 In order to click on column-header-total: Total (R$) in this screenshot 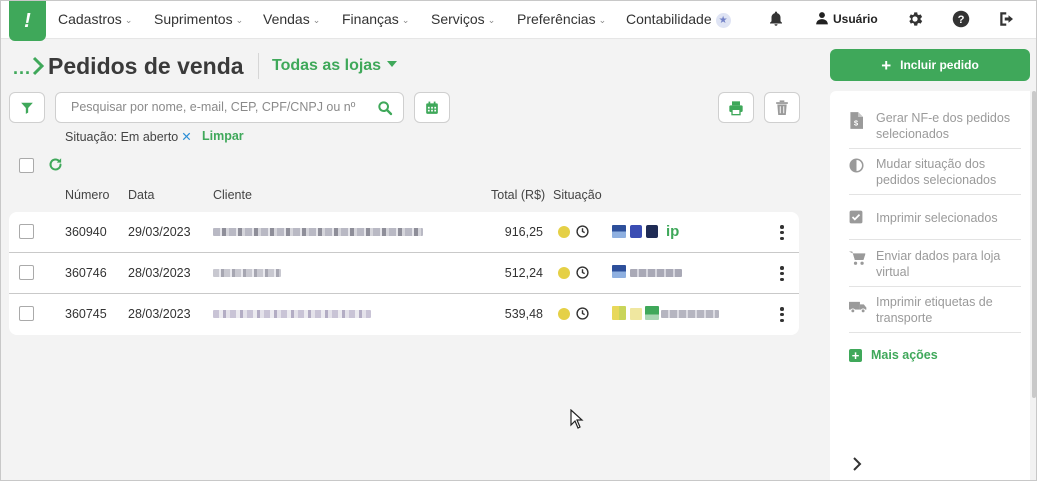, I will do `click(518, 195)`.